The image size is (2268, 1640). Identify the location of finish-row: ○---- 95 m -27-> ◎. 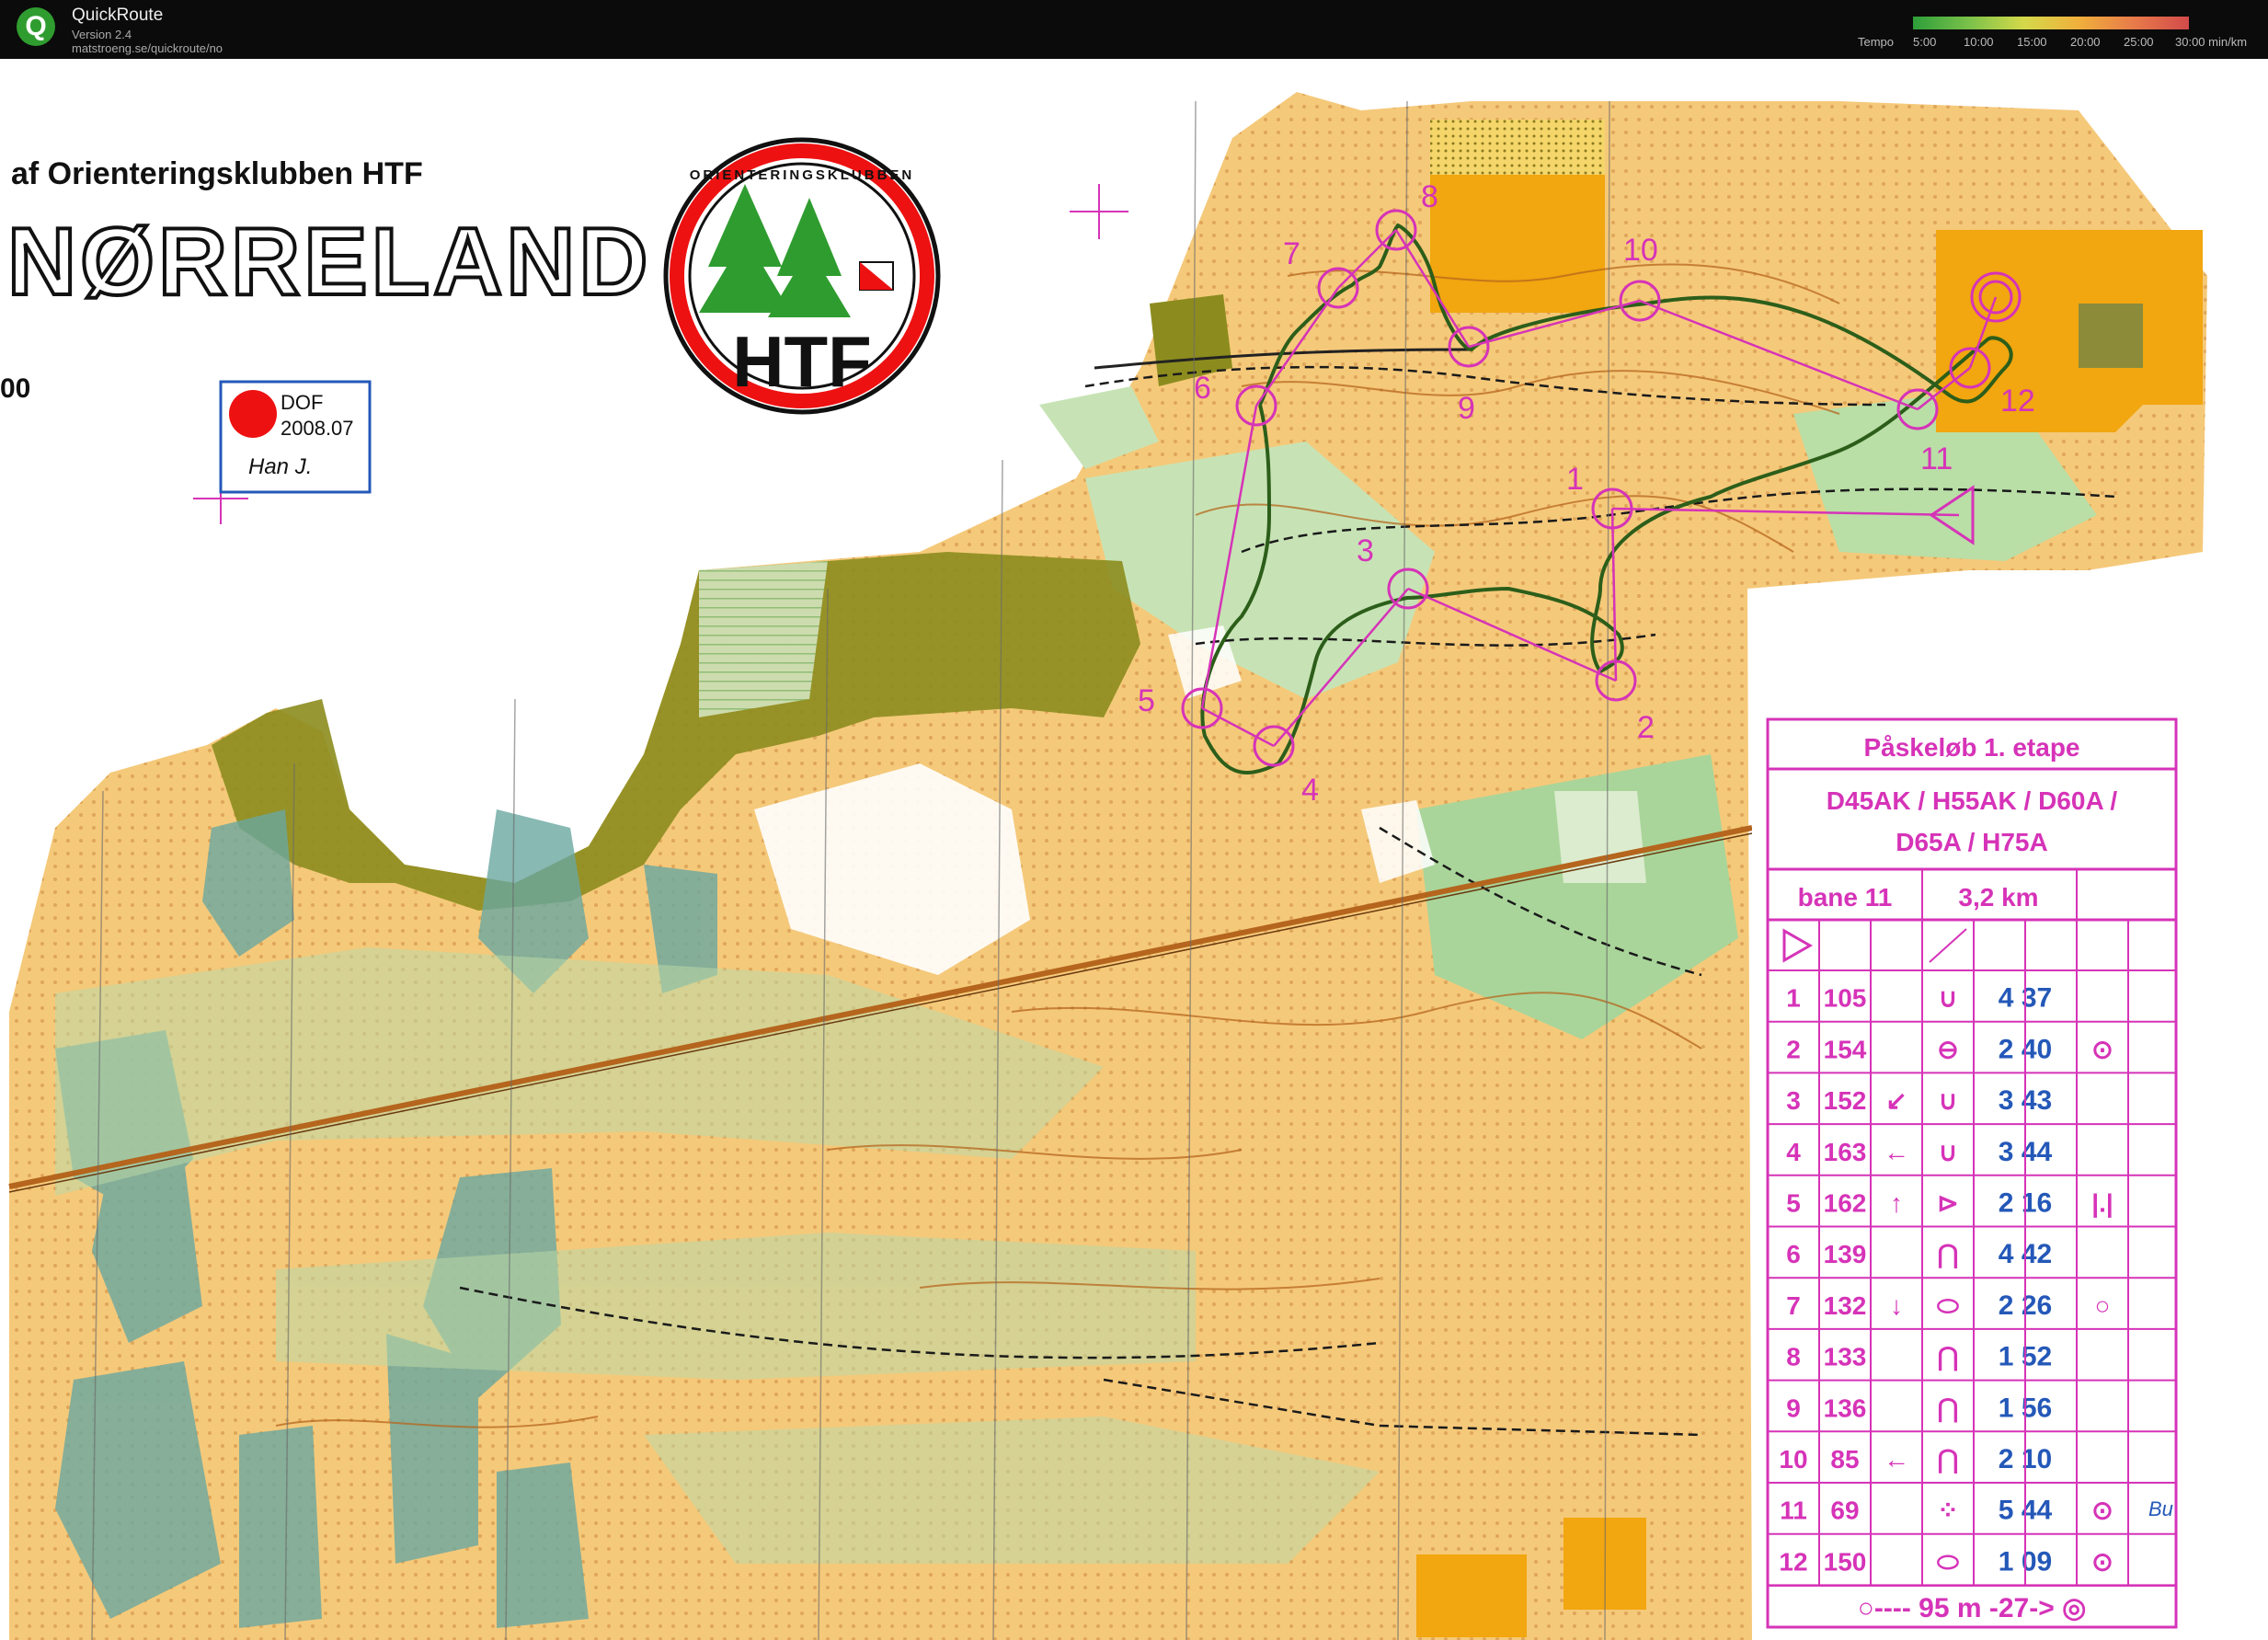
(1972, 1608).